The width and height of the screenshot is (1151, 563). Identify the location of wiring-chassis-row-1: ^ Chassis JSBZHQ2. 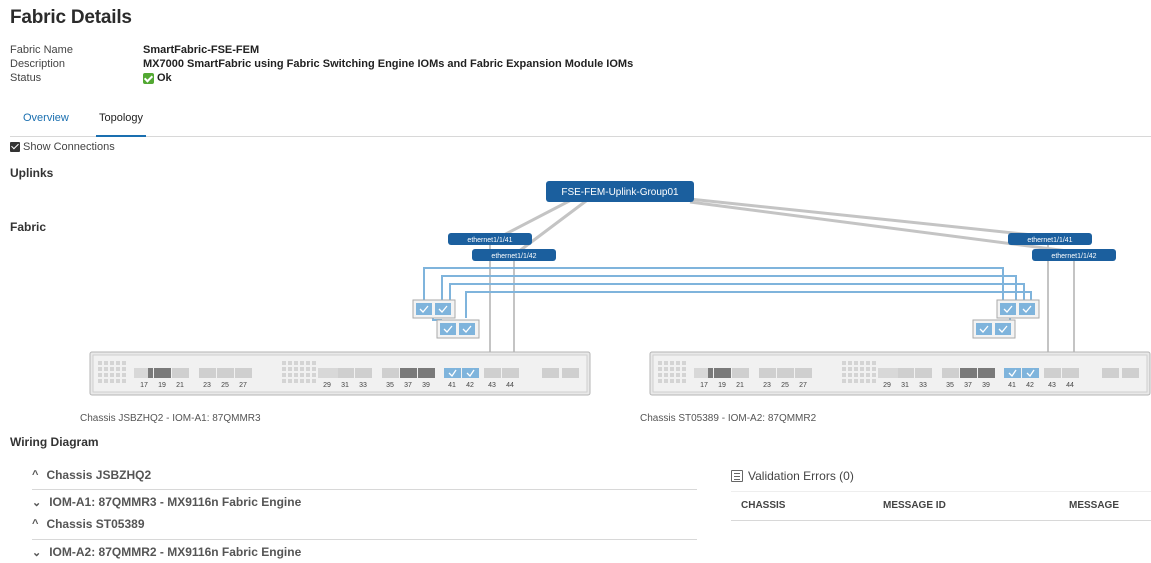
(364, 475).